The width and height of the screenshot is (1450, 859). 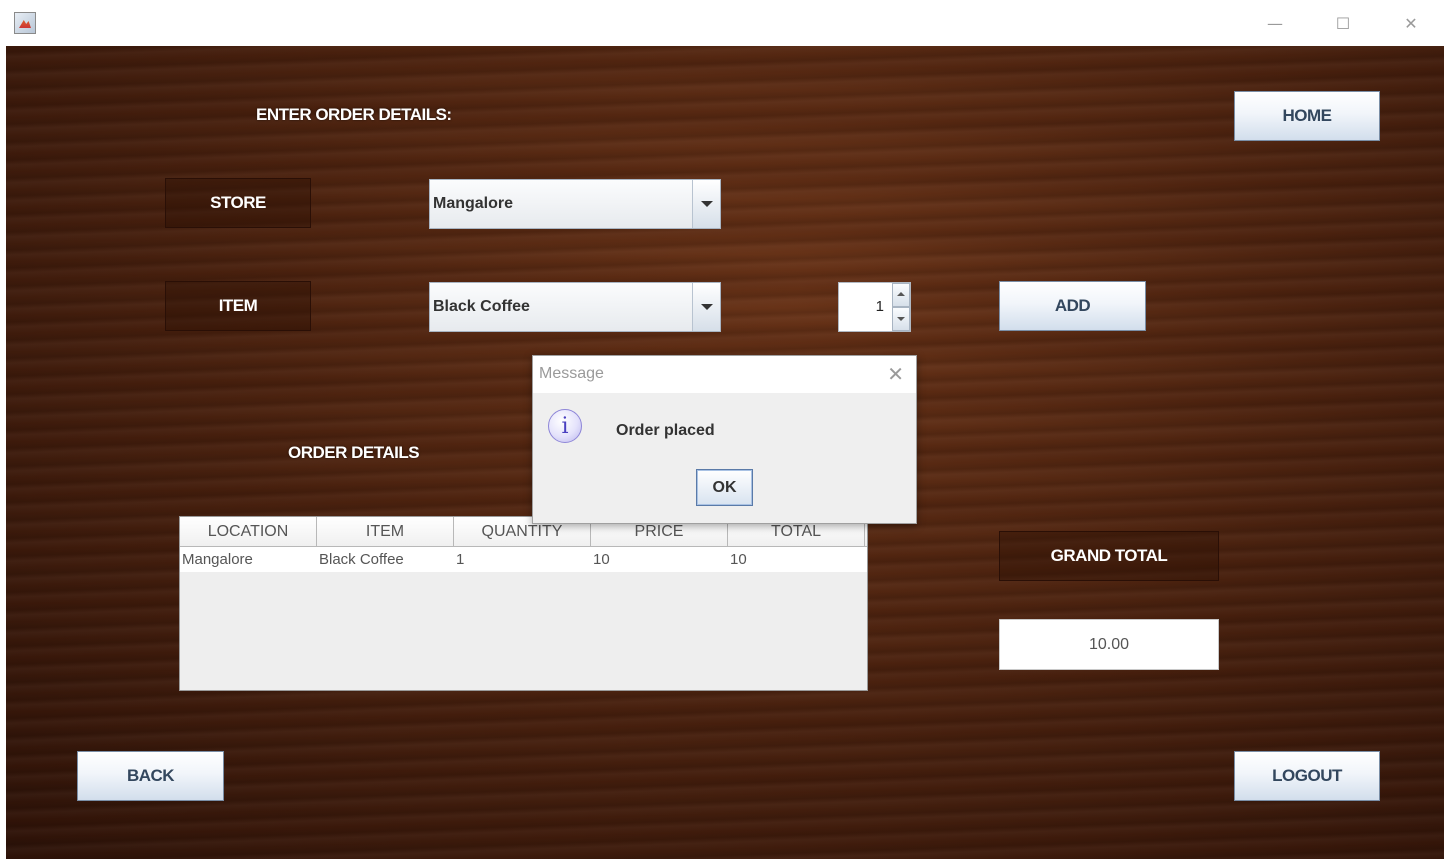 What do you see at coordinates (25, 23) in the screenshot?
I see `java-app-icon` at bounding box center [25, 23].